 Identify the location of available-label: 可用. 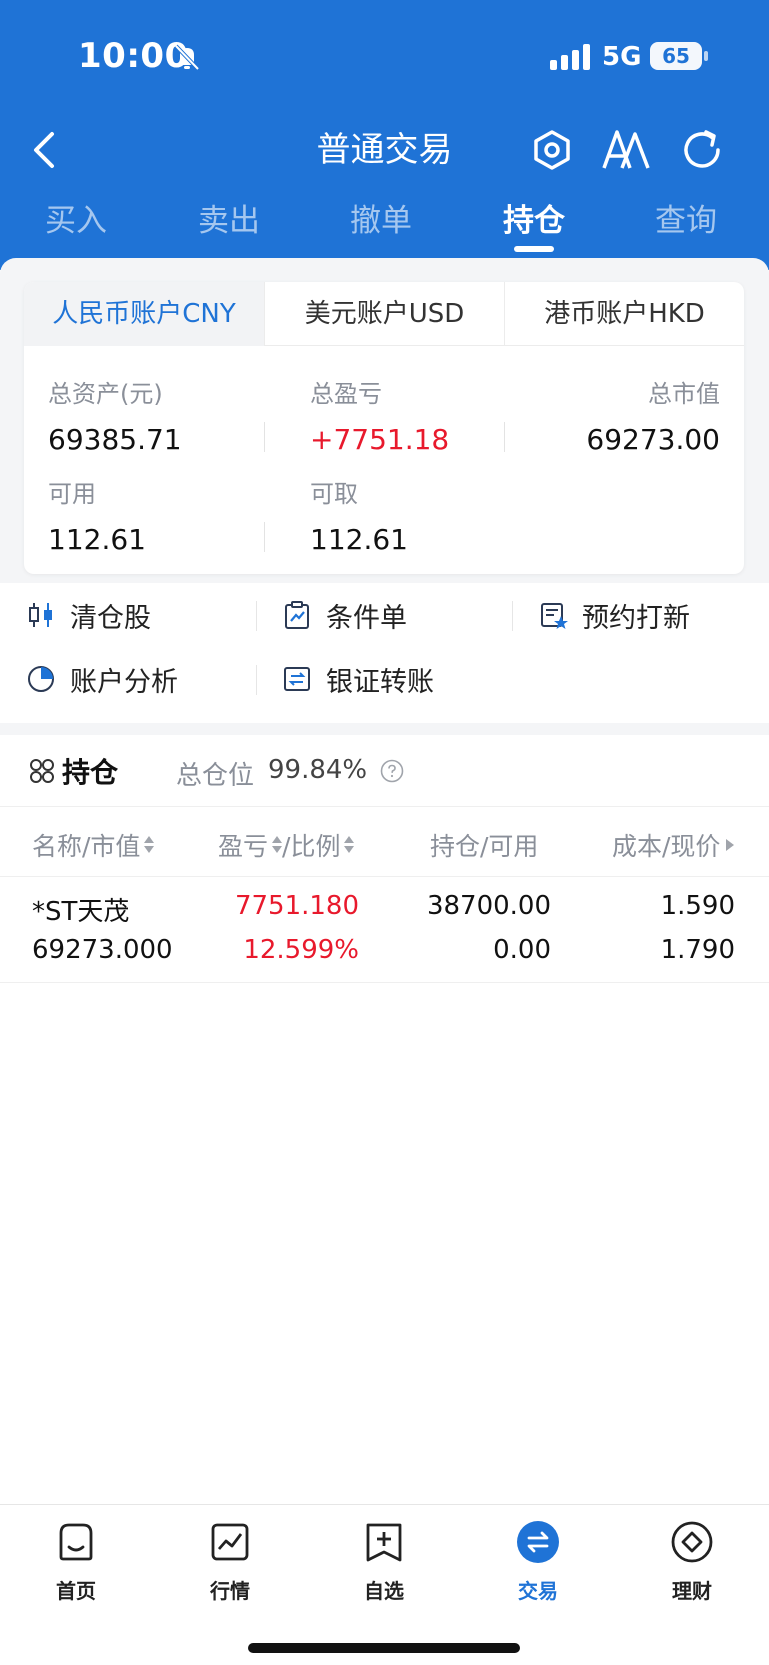
(72, 494).